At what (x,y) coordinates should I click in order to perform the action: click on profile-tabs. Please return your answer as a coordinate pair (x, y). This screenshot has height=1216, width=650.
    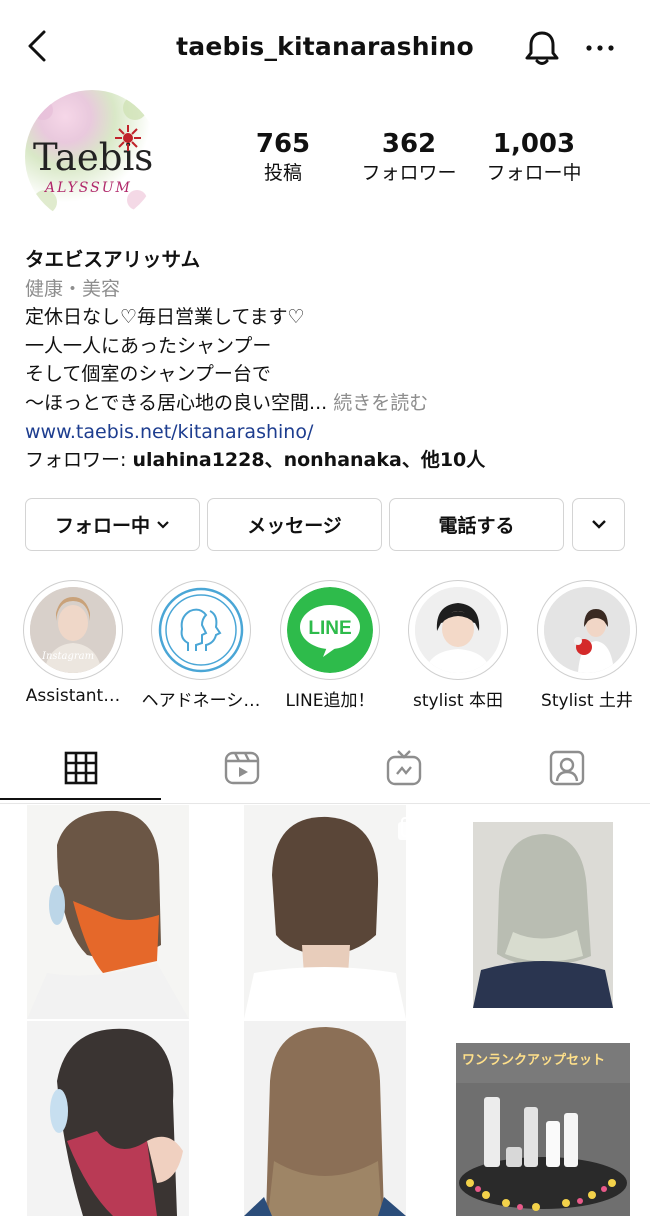
    Looking at the image, I should click on (325, 766).